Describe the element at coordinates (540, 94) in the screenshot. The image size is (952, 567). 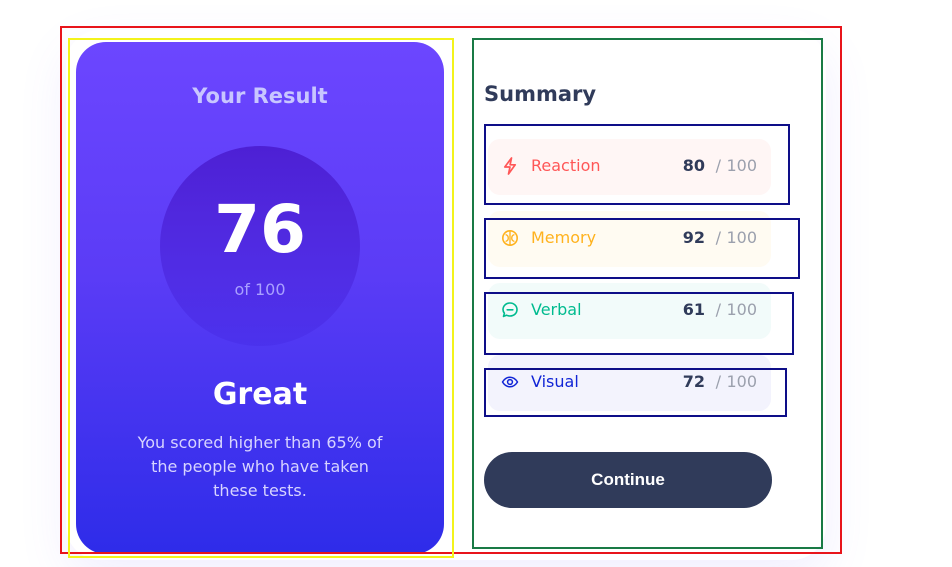
I see `summary-title: Summary` at that location.